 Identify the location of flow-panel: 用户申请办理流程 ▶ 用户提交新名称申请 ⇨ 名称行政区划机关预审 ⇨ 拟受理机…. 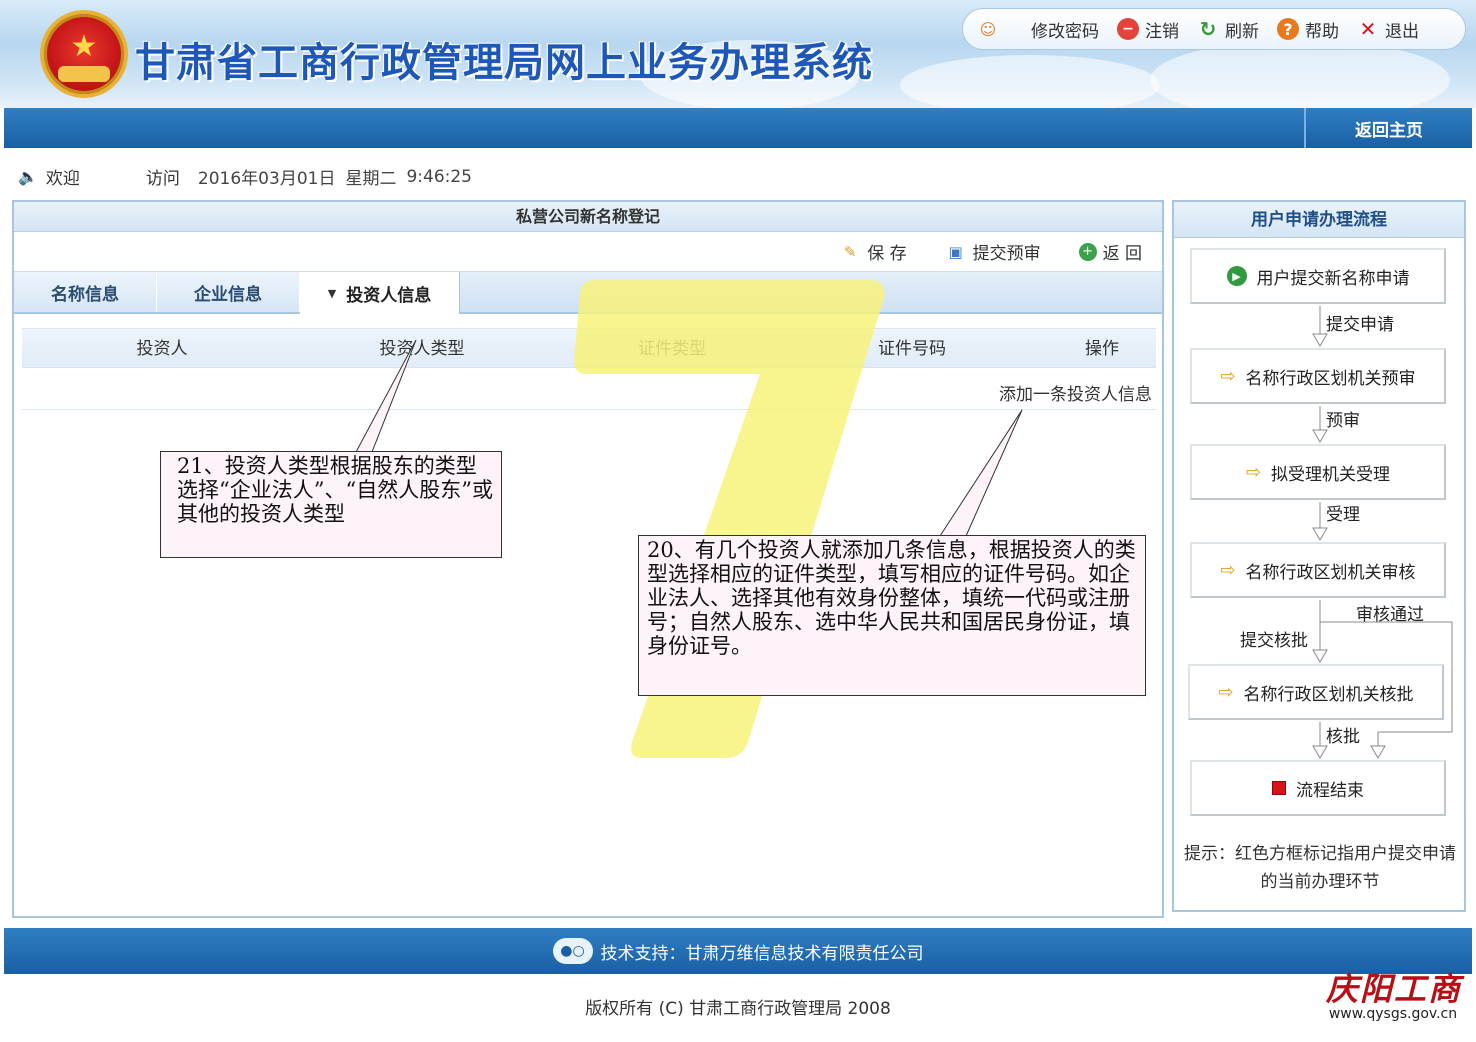
(1319, 556).